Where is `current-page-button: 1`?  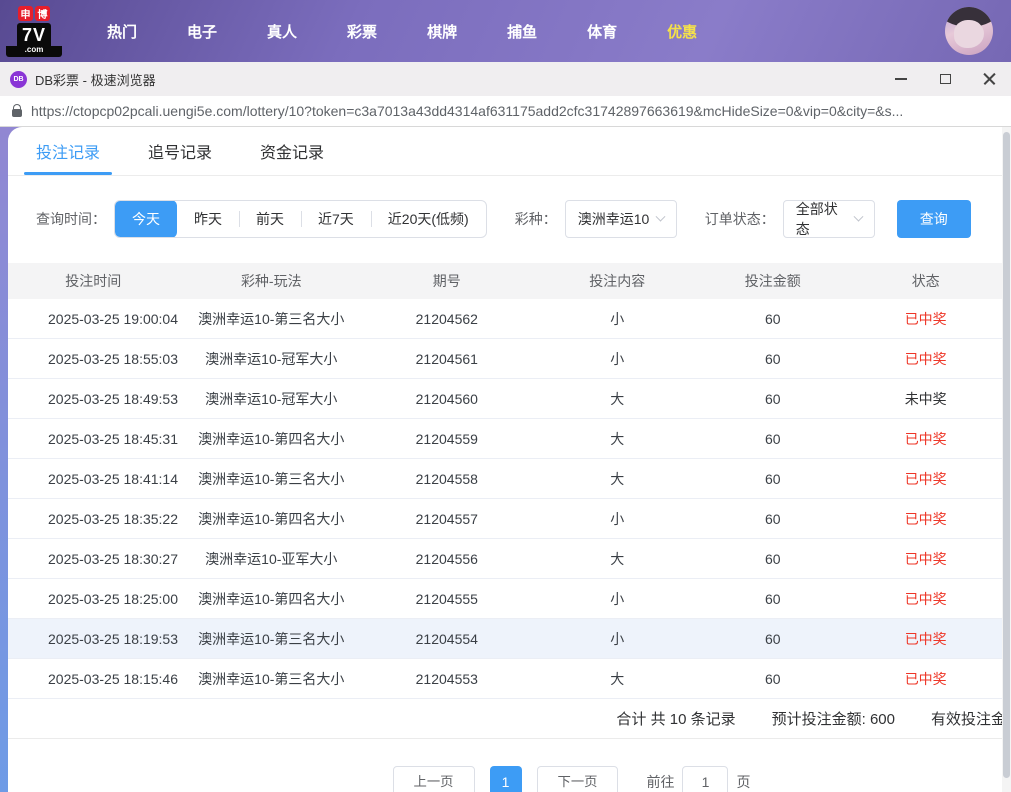
current-page-button: 1 is located at coordinates (505, 779).